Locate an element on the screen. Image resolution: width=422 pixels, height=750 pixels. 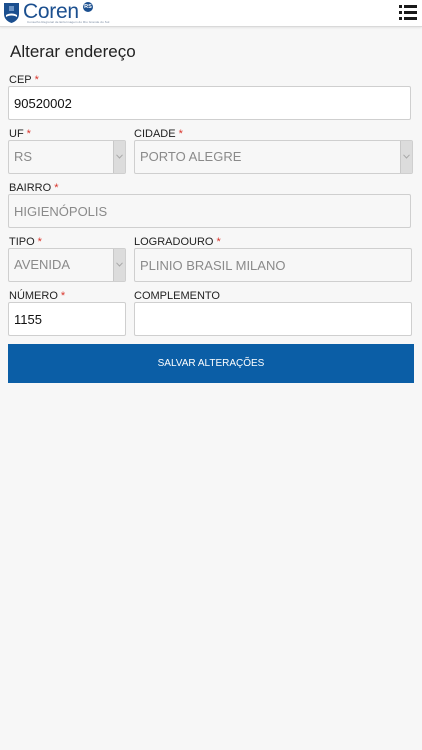
bairro-input is located at coordinates (209, 211).